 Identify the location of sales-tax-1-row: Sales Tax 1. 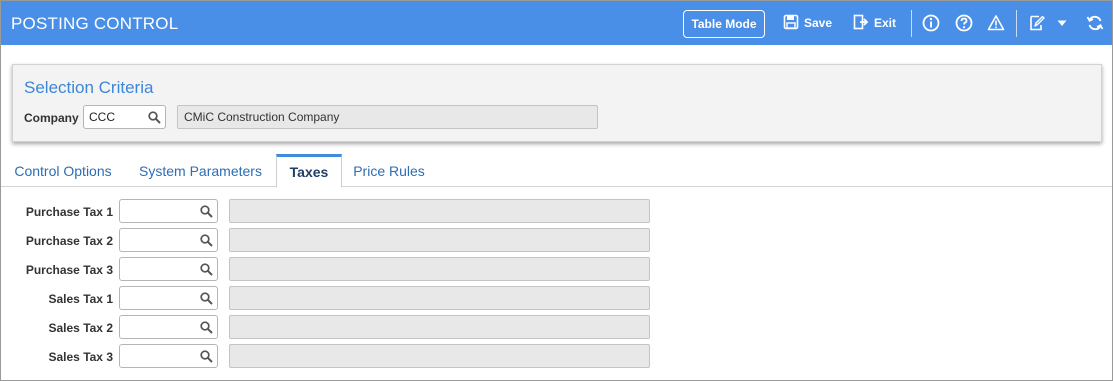
(351, 298).